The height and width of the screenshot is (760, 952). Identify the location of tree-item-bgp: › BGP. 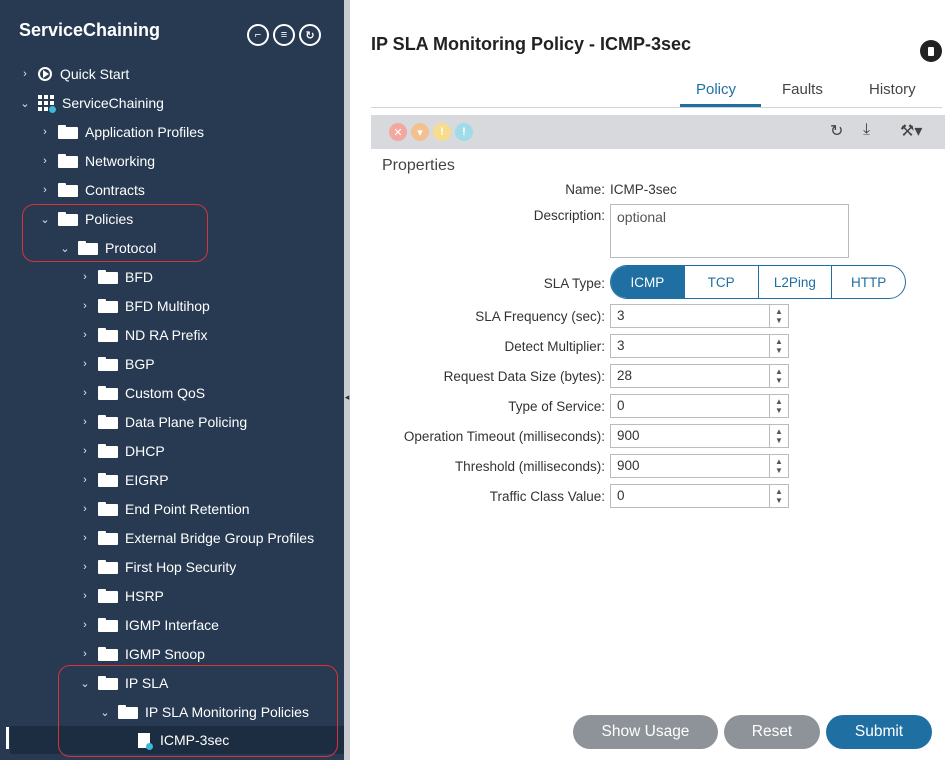
(116, 364).